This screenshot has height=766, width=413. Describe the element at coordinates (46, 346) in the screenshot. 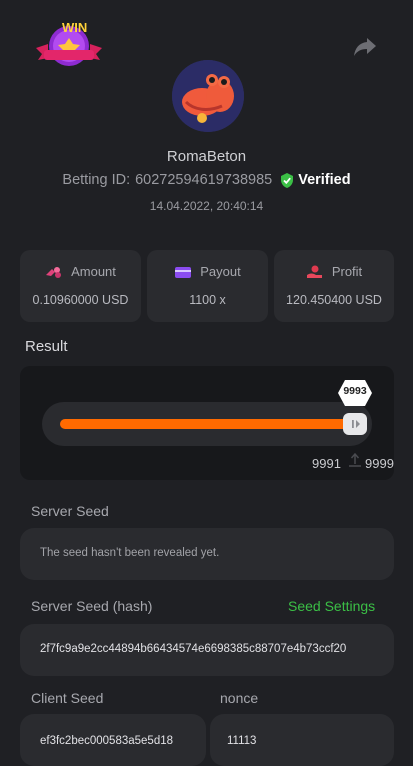

I see `result-label: Result` at that location.